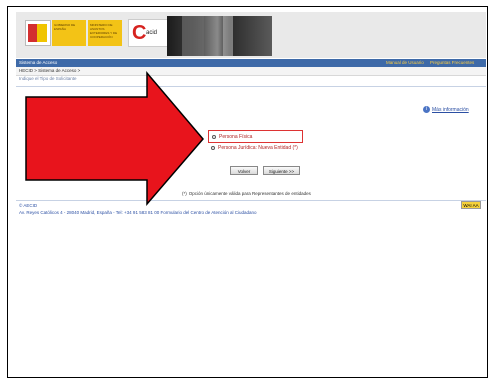 The image size is (494, 383). What do you see at coordinates (251, 86) in the screenshot?
I see `divider` at bounding box center [251, 86].